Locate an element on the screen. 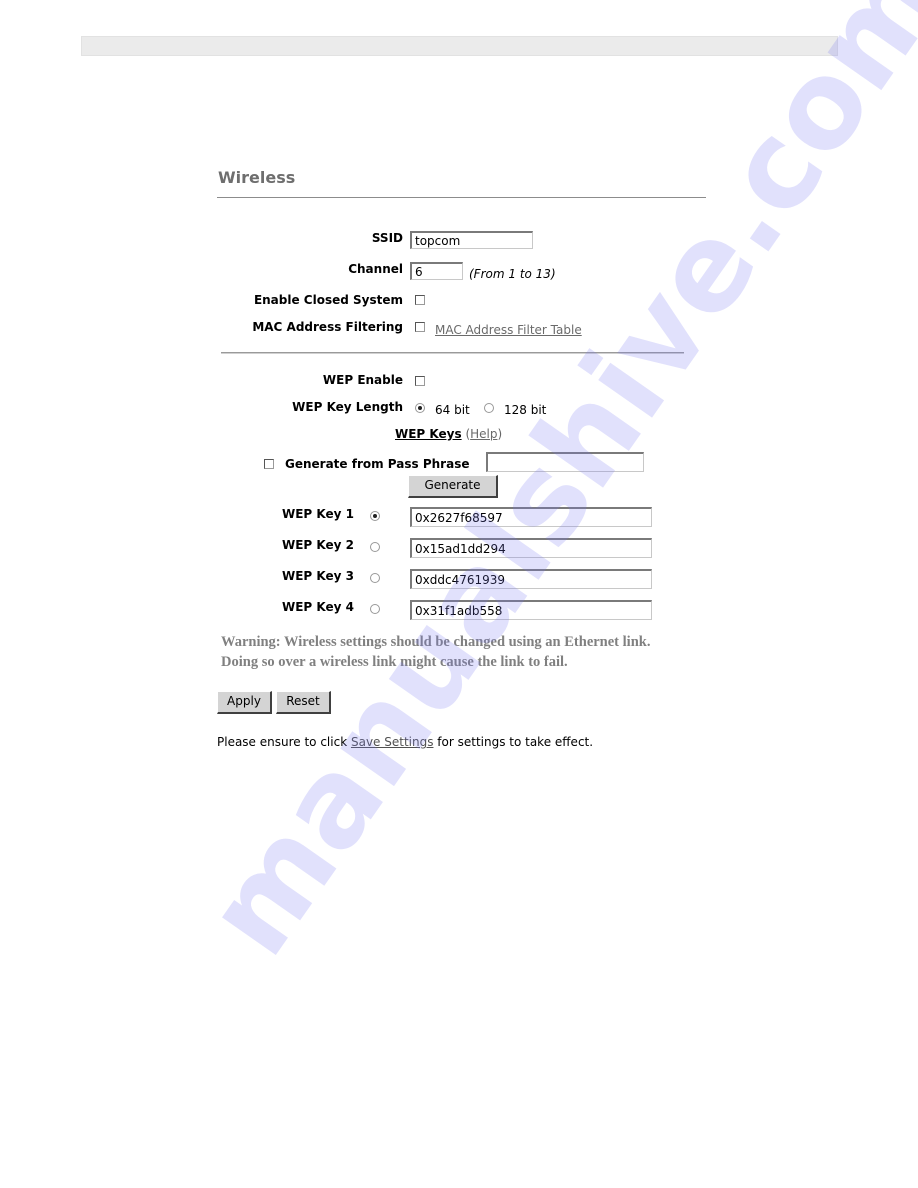  wep-key-3-input is located at coordinates (531, 579).